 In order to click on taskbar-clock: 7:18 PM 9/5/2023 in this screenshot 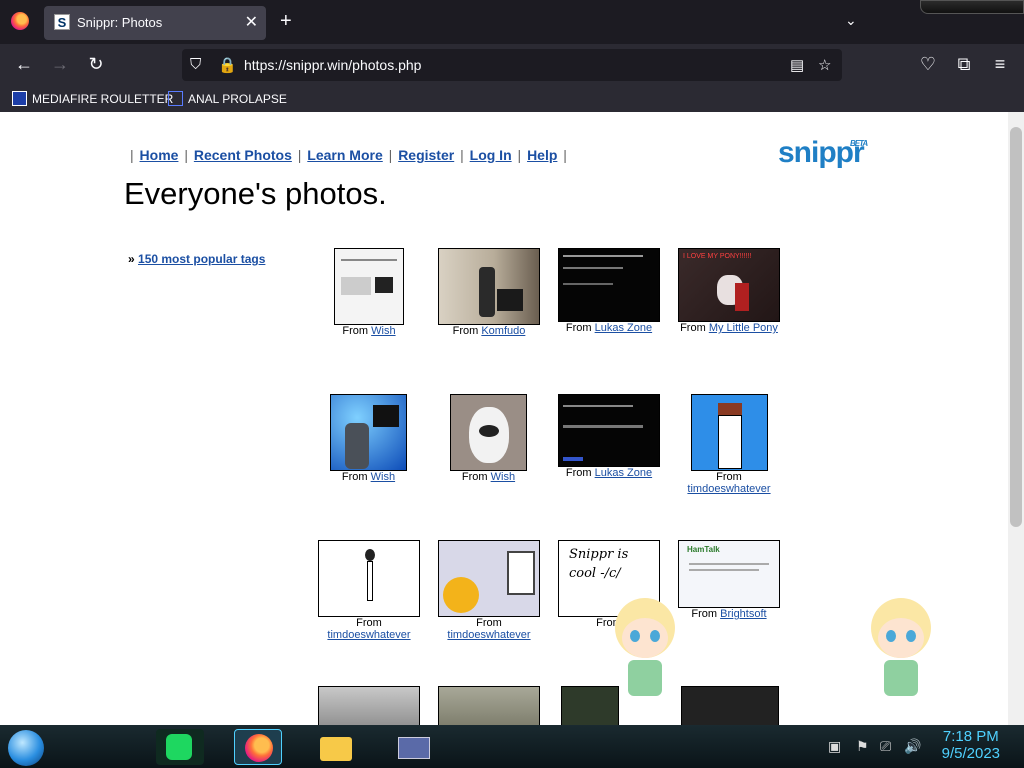, I will do `click(971, 745)`.